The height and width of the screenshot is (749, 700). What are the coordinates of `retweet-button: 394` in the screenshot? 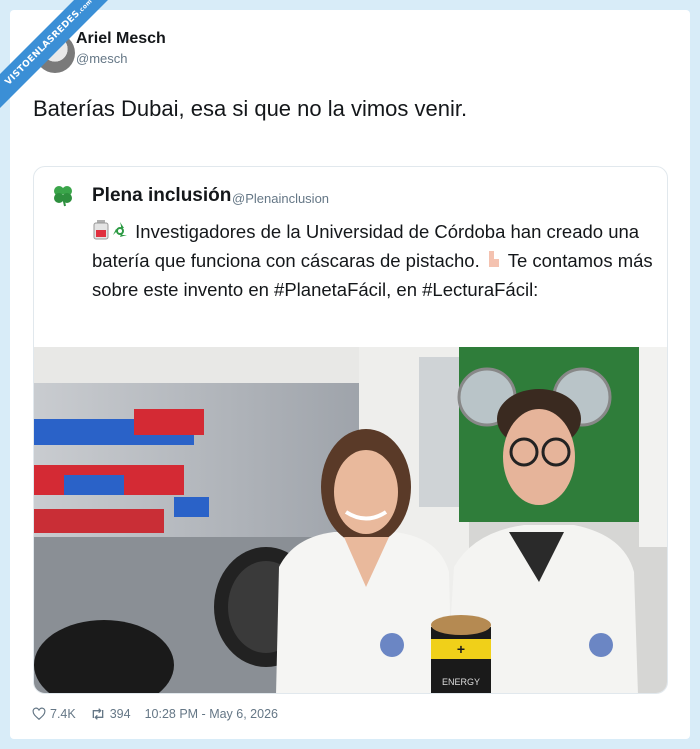 It's located at (110, 714).